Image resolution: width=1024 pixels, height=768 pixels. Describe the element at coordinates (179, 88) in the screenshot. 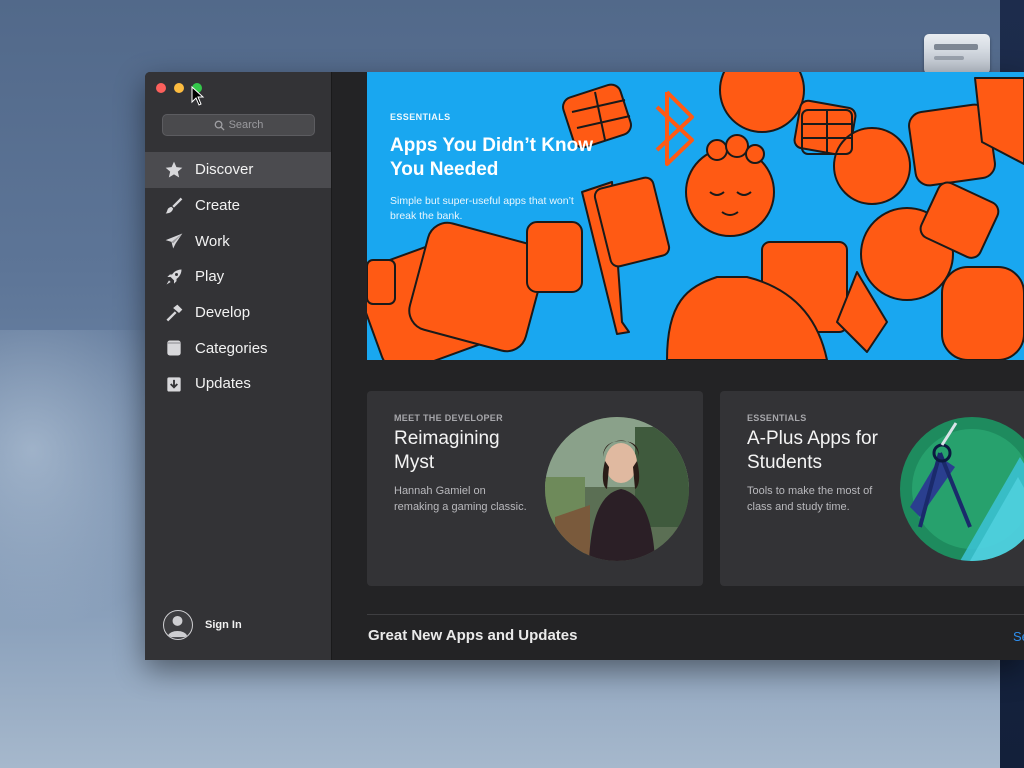

I see `minimize-window-button` at that location.